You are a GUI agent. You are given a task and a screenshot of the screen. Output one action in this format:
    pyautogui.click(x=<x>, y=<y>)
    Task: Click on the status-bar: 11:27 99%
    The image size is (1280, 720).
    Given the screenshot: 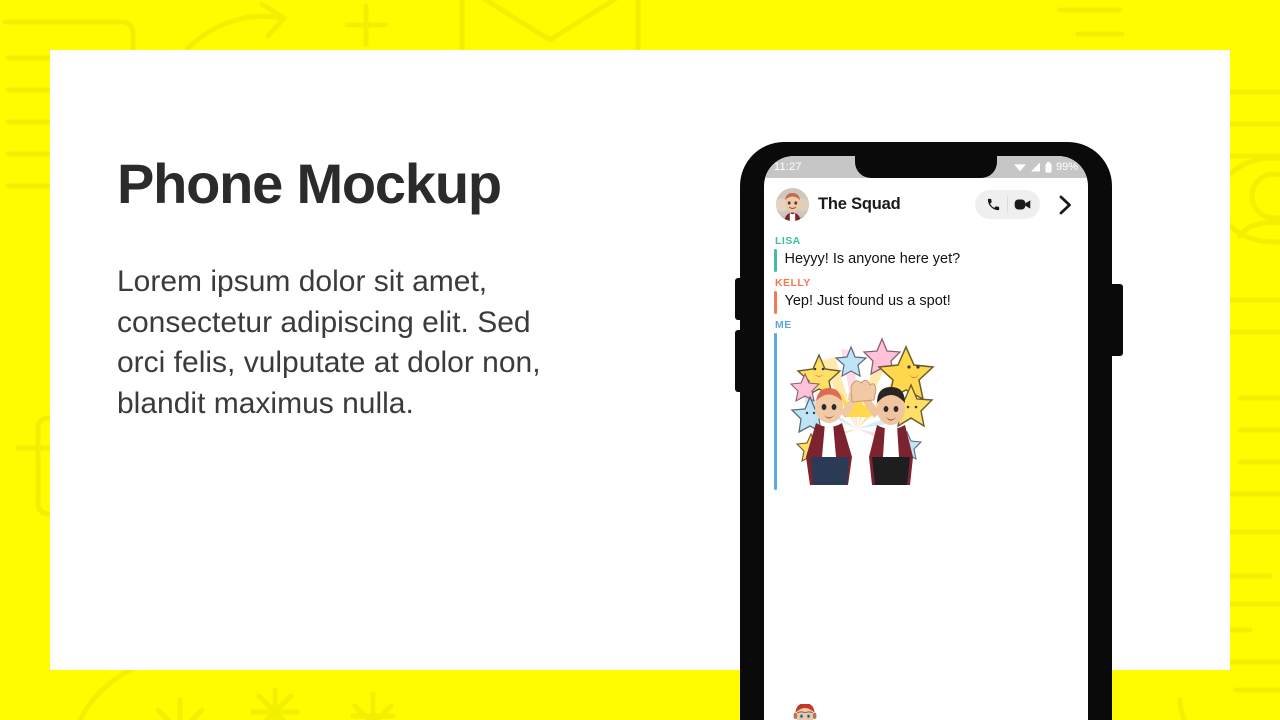 What is the action you would take?
    pyautogui.click(x=926, y=167)
    